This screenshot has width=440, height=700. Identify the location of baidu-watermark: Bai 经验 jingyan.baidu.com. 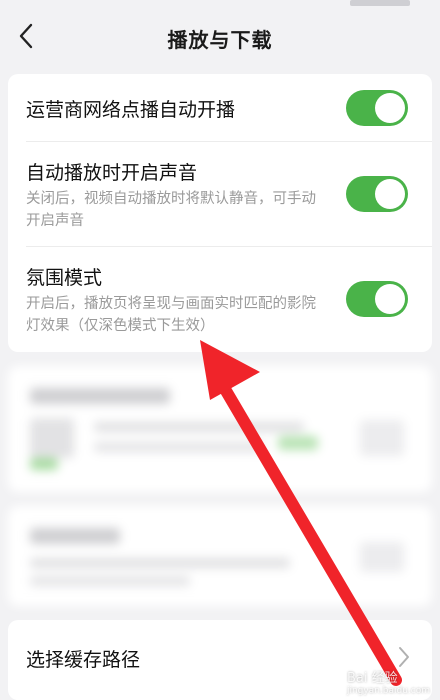
(388, 681).